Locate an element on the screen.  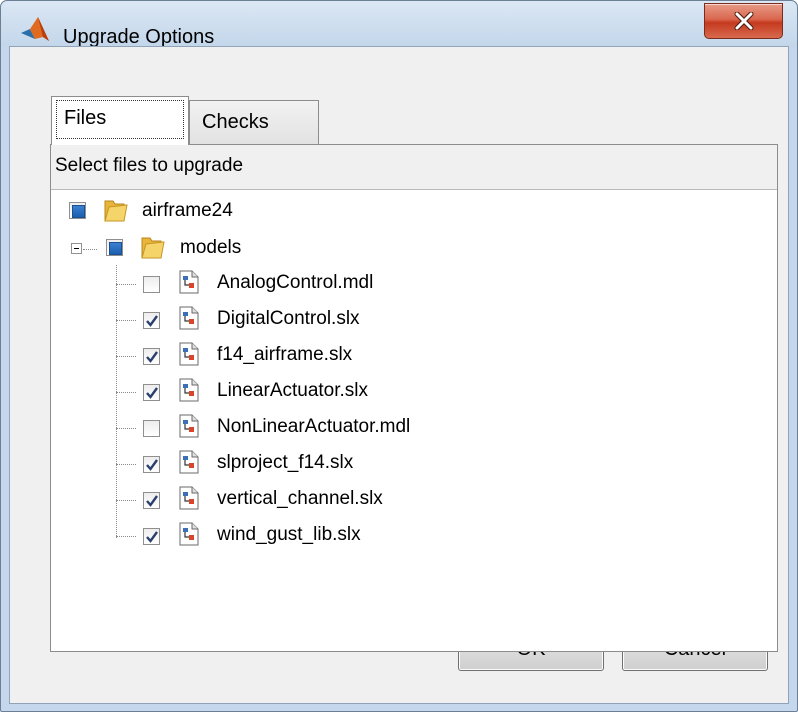
title-bar: Upgrade Options is located at coordinates (399, 24).